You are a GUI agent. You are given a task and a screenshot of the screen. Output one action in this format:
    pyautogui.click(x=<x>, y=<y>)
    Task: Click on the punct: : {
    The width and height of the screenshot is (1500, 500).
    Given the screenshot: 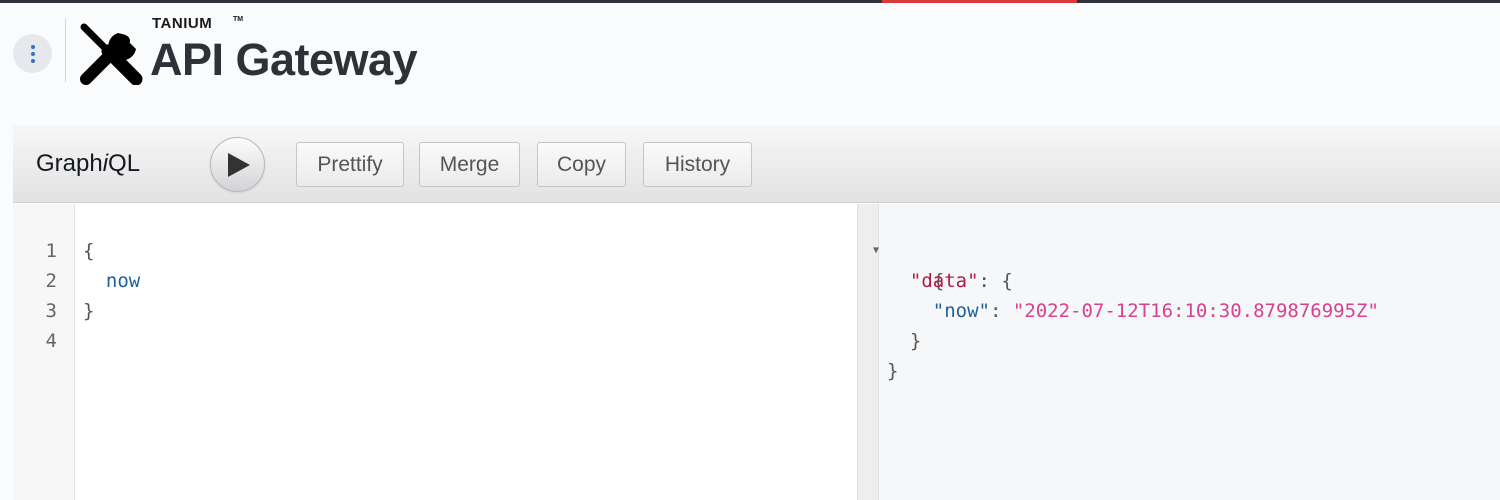 What is the action you would take?
    pyautogui.click(x=995, y=281)
    